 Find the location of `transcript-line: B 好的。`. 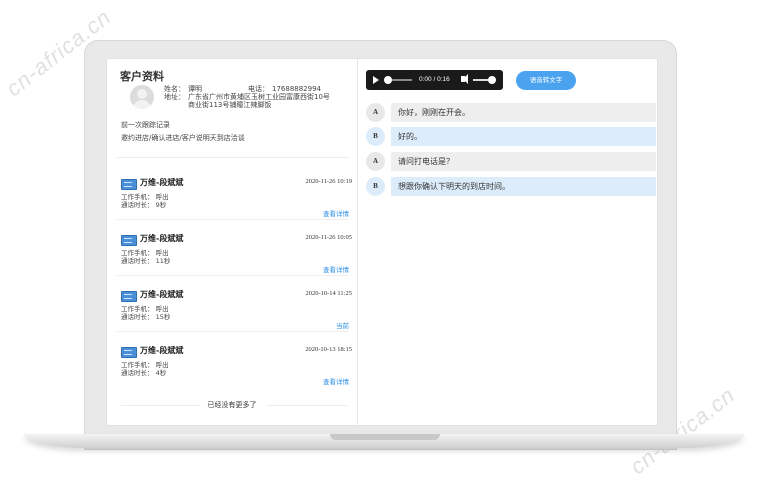

transcript-line: B 好的。 is located at coordinates (511, 136).